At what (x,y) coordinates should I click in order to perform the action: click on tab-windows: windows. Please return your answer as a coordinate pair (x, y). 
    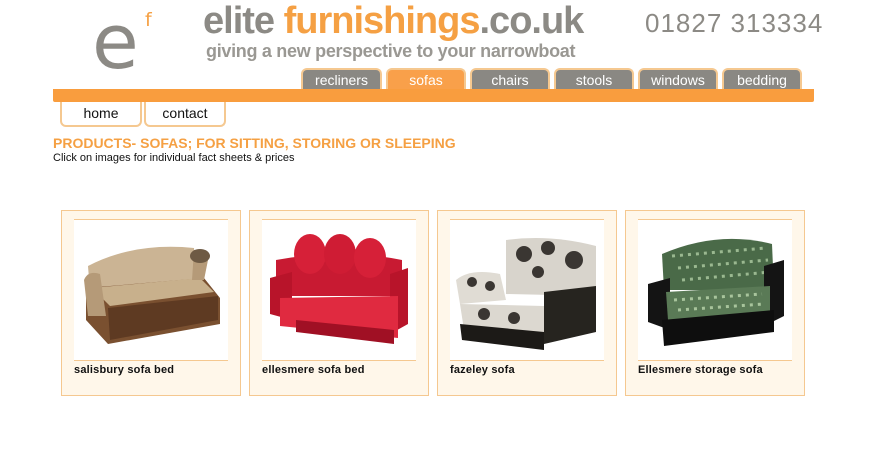
    Looking at the image, I should click on (678, 79).